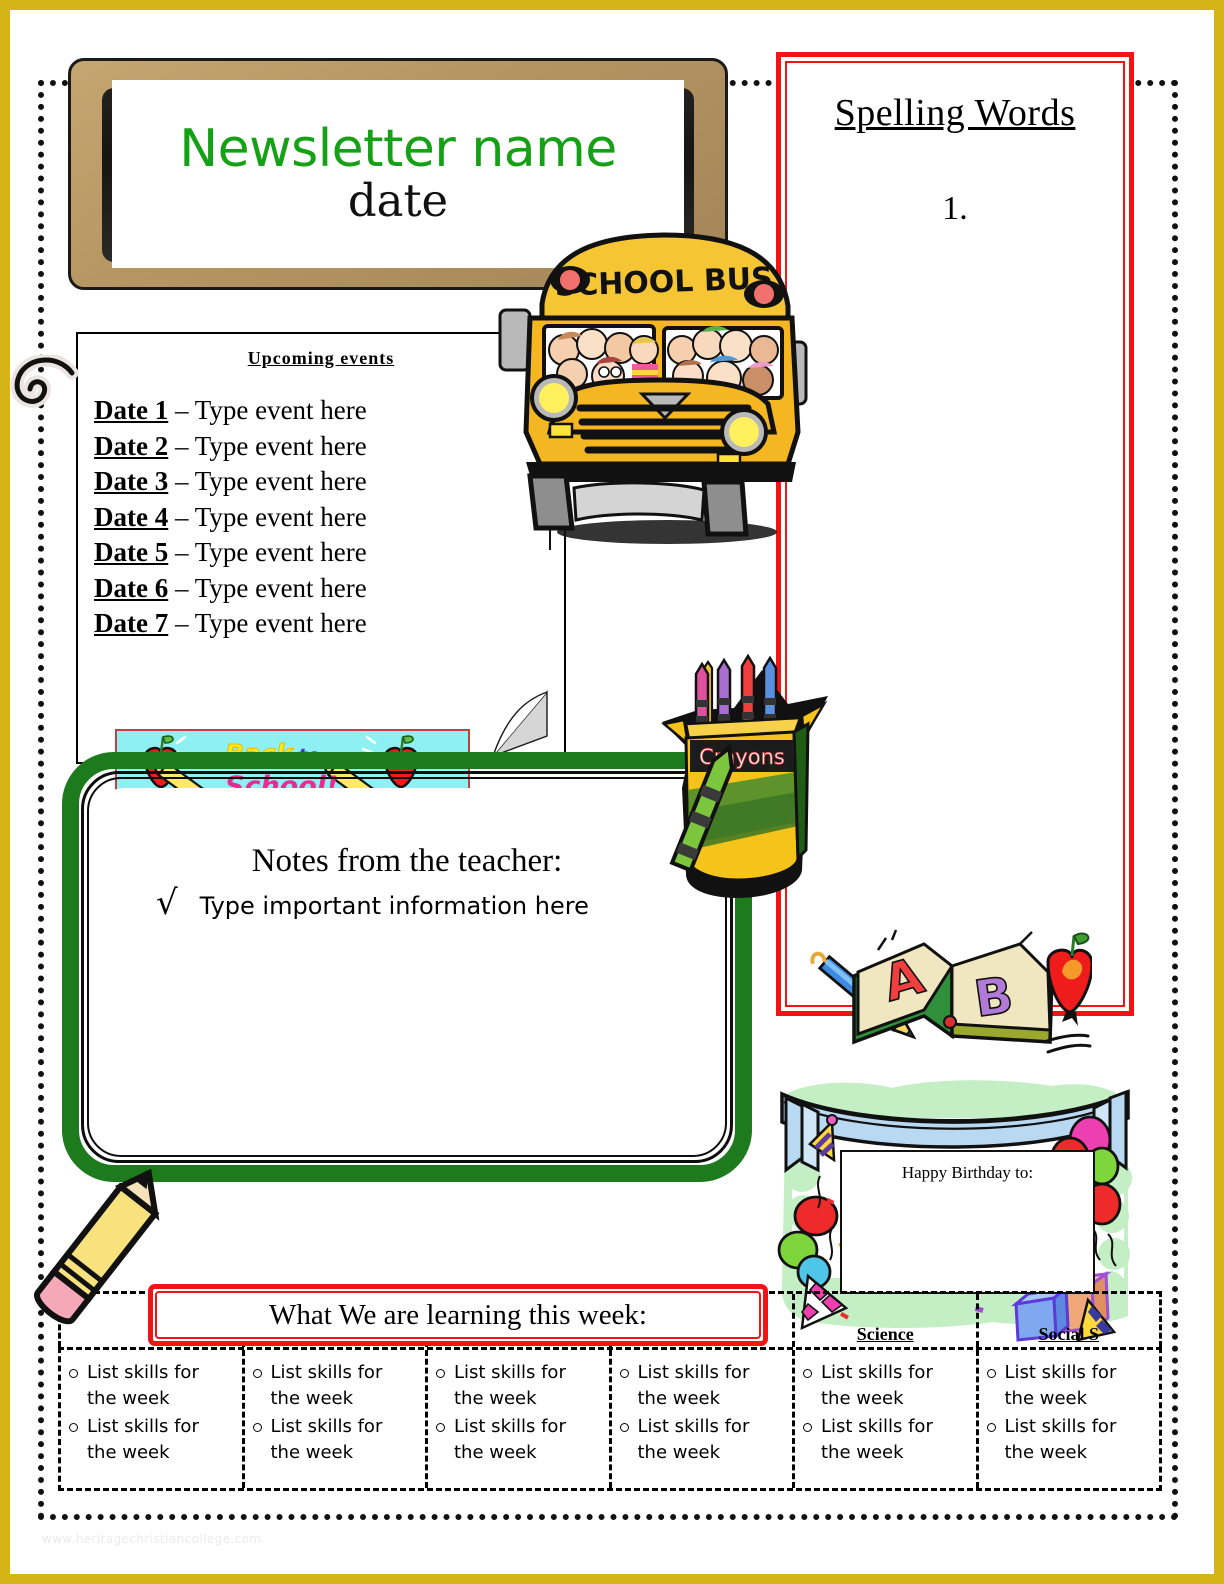  I want to click on notes-title: Notes from the teacher:, so click(407, 861).